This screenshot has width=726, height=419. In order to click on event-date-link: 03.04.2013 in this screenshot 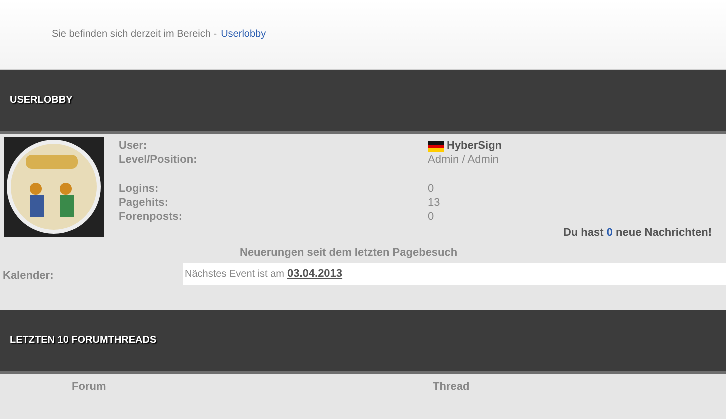, I will do `click(315, 274)`.